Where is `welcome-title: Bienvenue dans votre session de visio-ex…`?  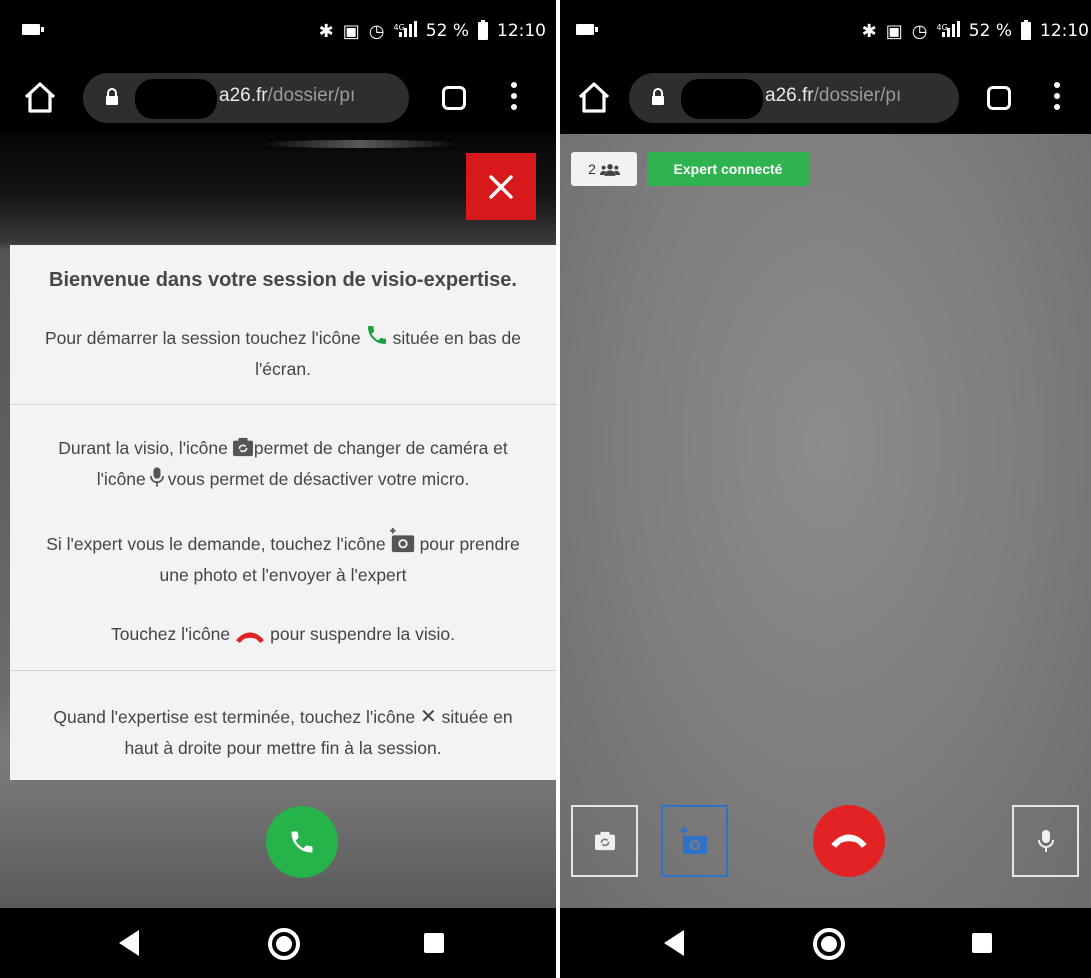 welcome-title: Bienvenue dans votre session de visio-ex… is located at coordinates (283, 280).